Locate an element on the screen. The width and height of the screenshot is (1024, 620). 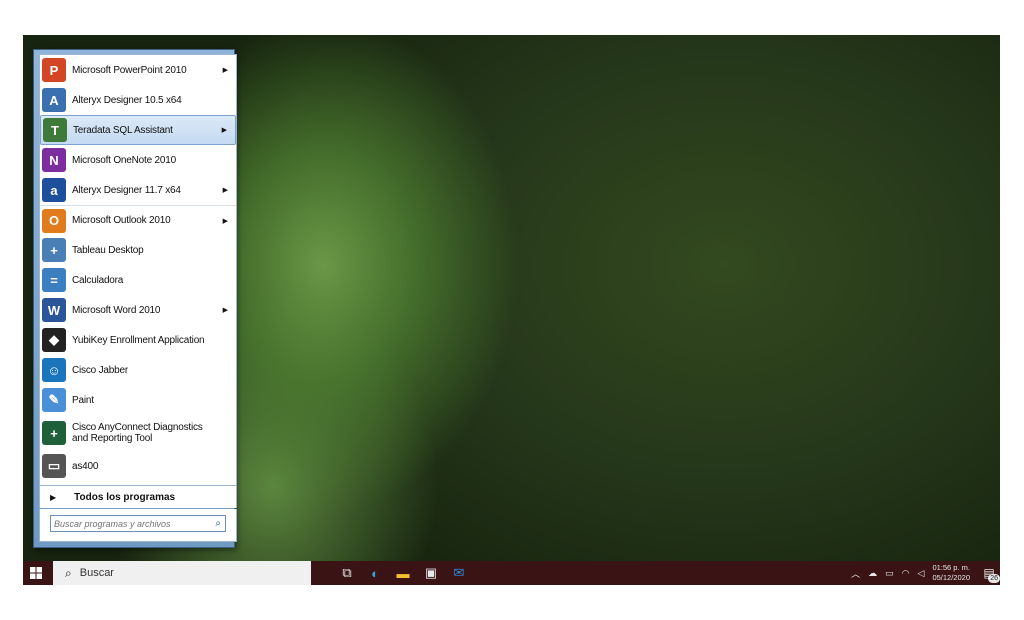
notification-center-button: ▤ 26 is located at coordinates (989, 573).